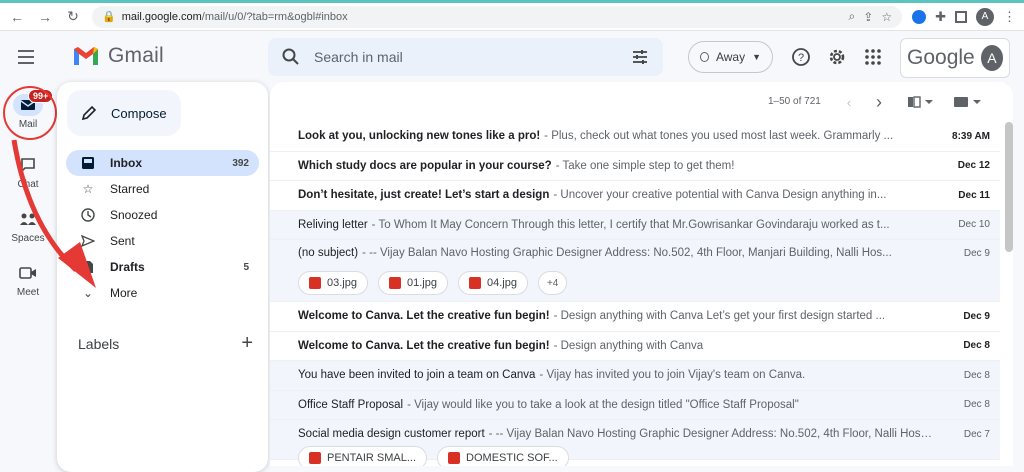 The height and width of the screenshot is (472, 1024). I want to click on sidepanel-icon, so click(961, 16).